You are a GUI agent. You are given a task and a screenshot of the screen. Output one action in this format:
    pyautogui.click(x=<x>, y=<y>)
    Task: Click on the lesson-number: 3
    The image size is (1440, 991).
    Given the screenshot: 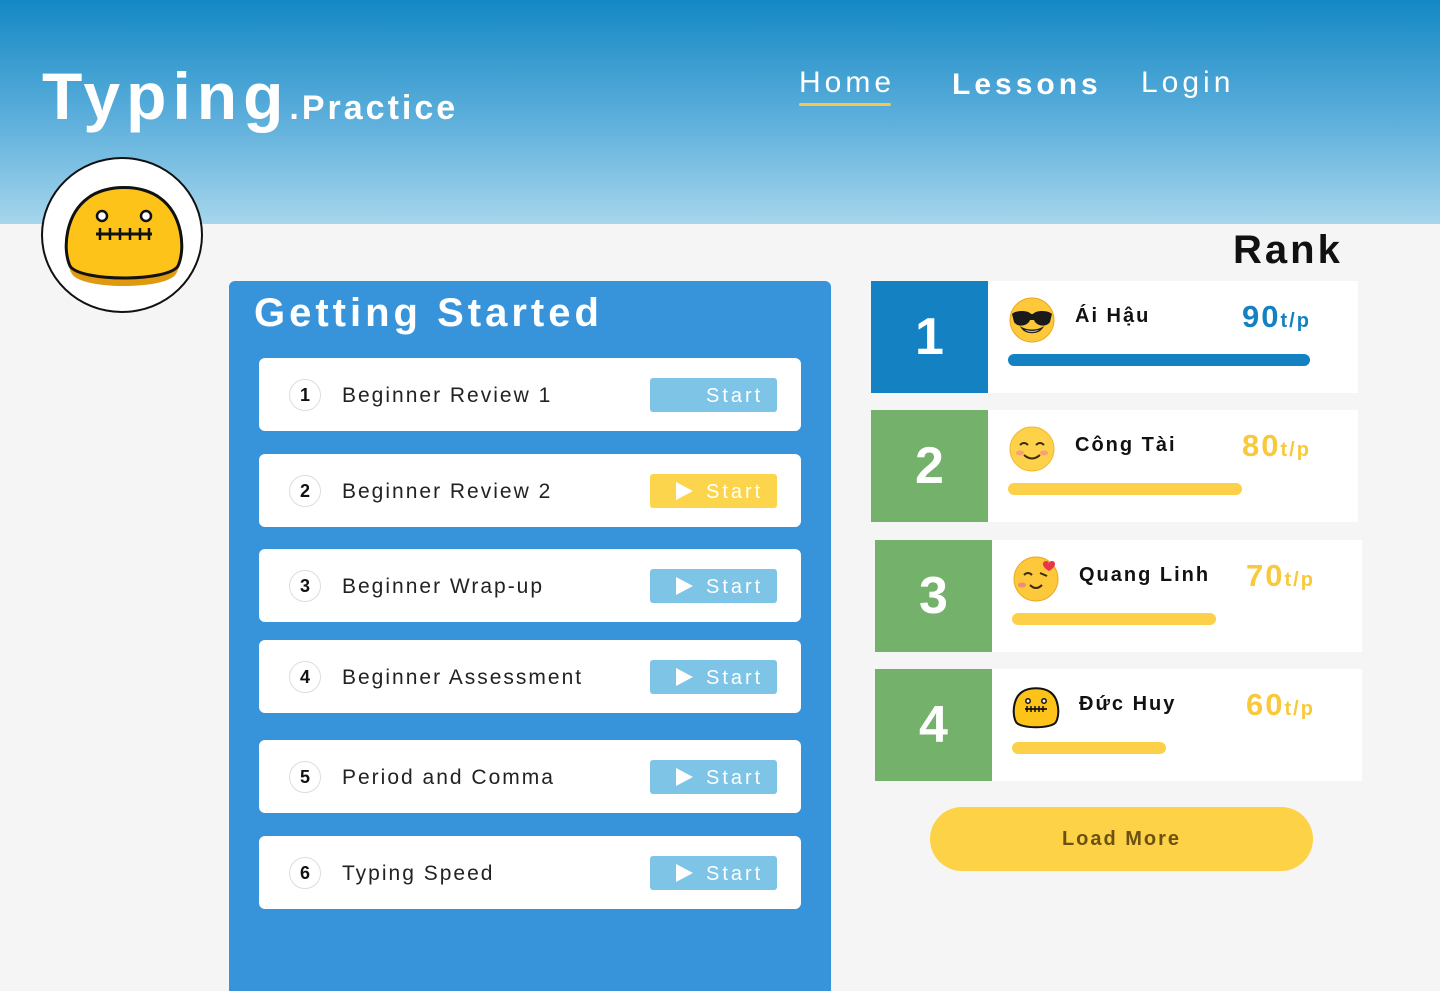 What is the action you would take?
    pyautogui.click(x=305, y=586)
    